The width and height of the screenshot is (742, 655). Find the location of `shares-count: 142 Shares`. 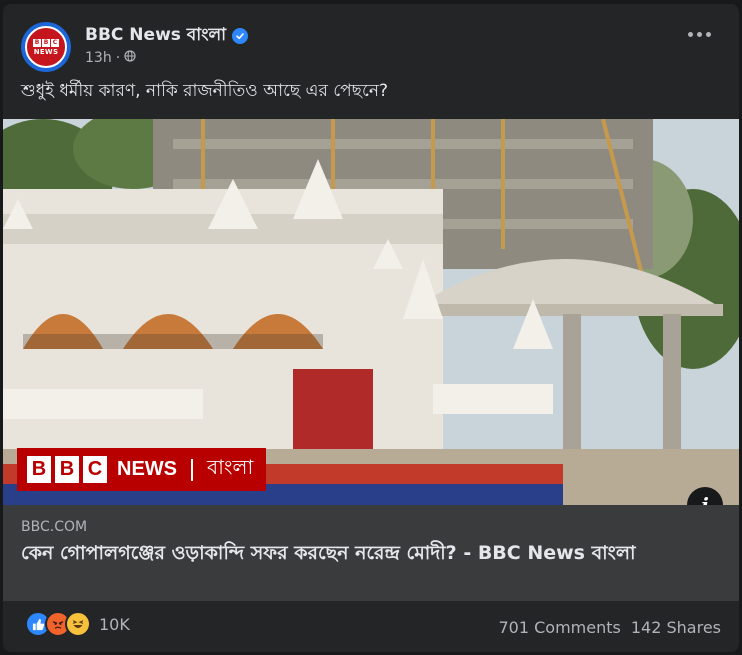

shares-count: 142 Shares is located at coordinates (676, 627).